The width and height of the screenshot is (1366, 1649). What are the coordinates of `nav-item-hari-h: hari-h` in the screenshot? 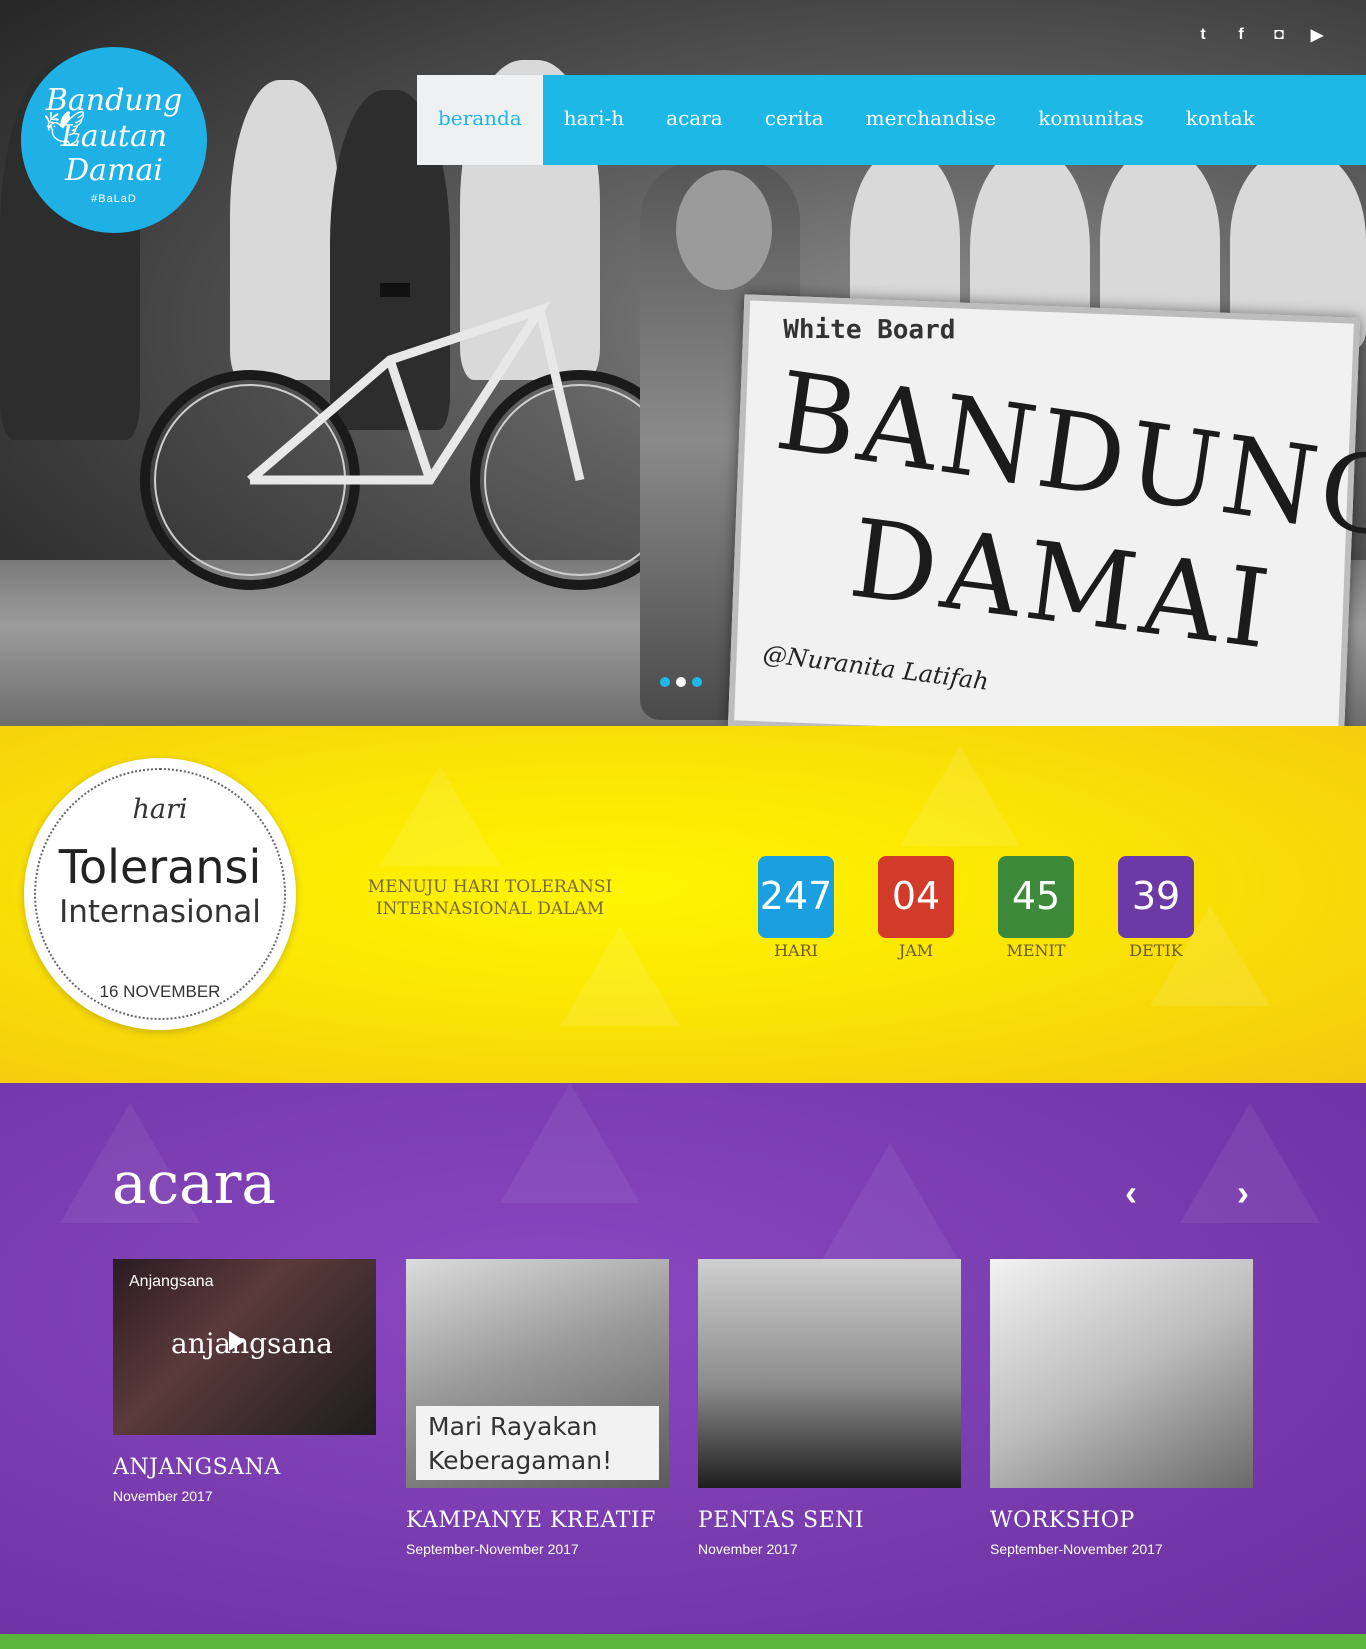 It's located at (594, 120).